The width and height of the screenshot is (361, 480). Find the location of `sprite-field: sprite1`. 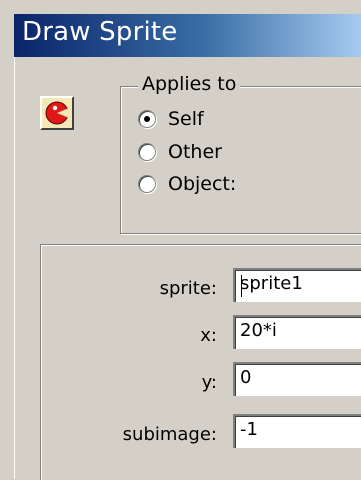

sprite-field: sprite1 is located at coordinates (297, 285).